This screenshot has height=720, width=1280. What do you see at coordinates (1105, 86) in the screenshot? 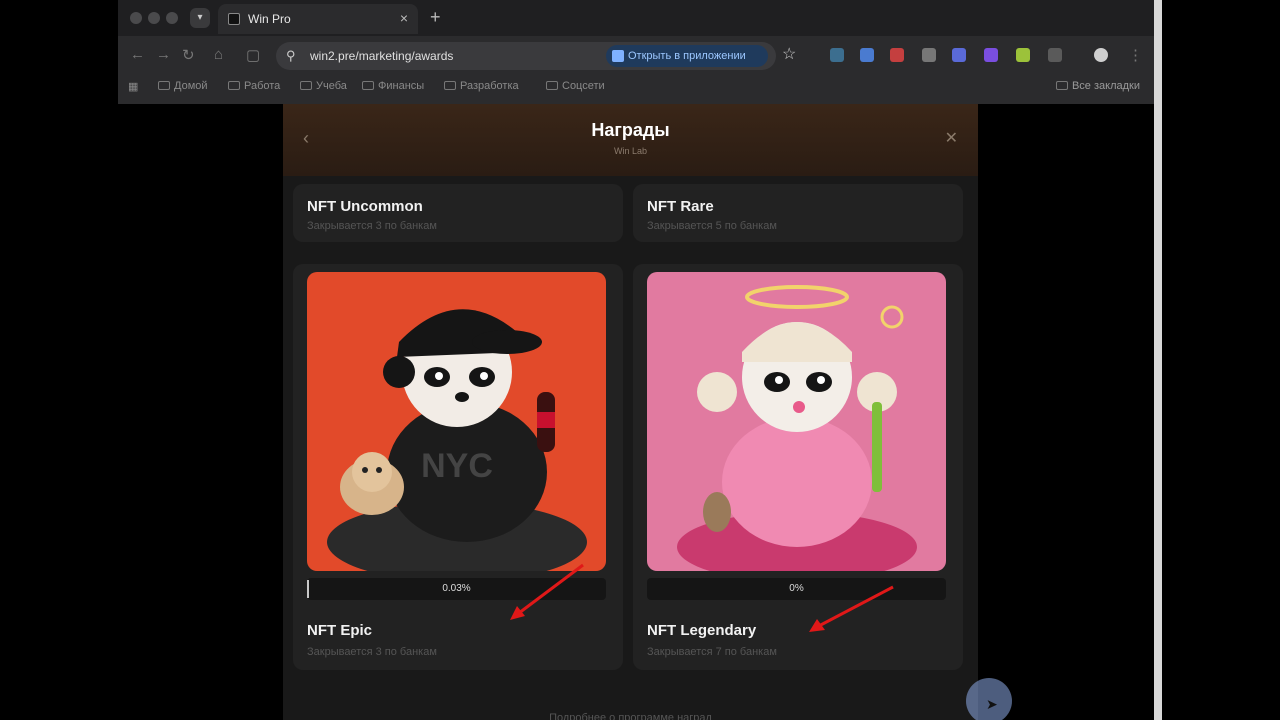
I see `all-bookmarks-label: Все закладки` at bounding box center [1105, 86].